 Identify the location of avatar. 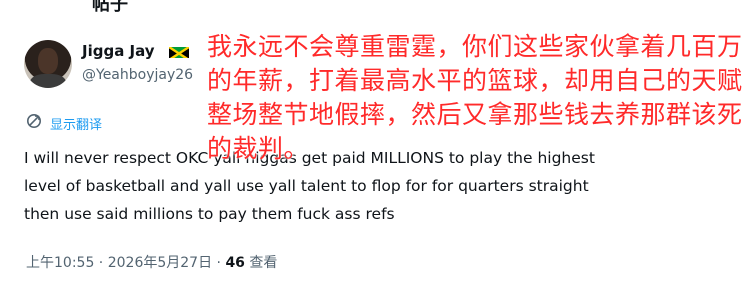
(48, 64).